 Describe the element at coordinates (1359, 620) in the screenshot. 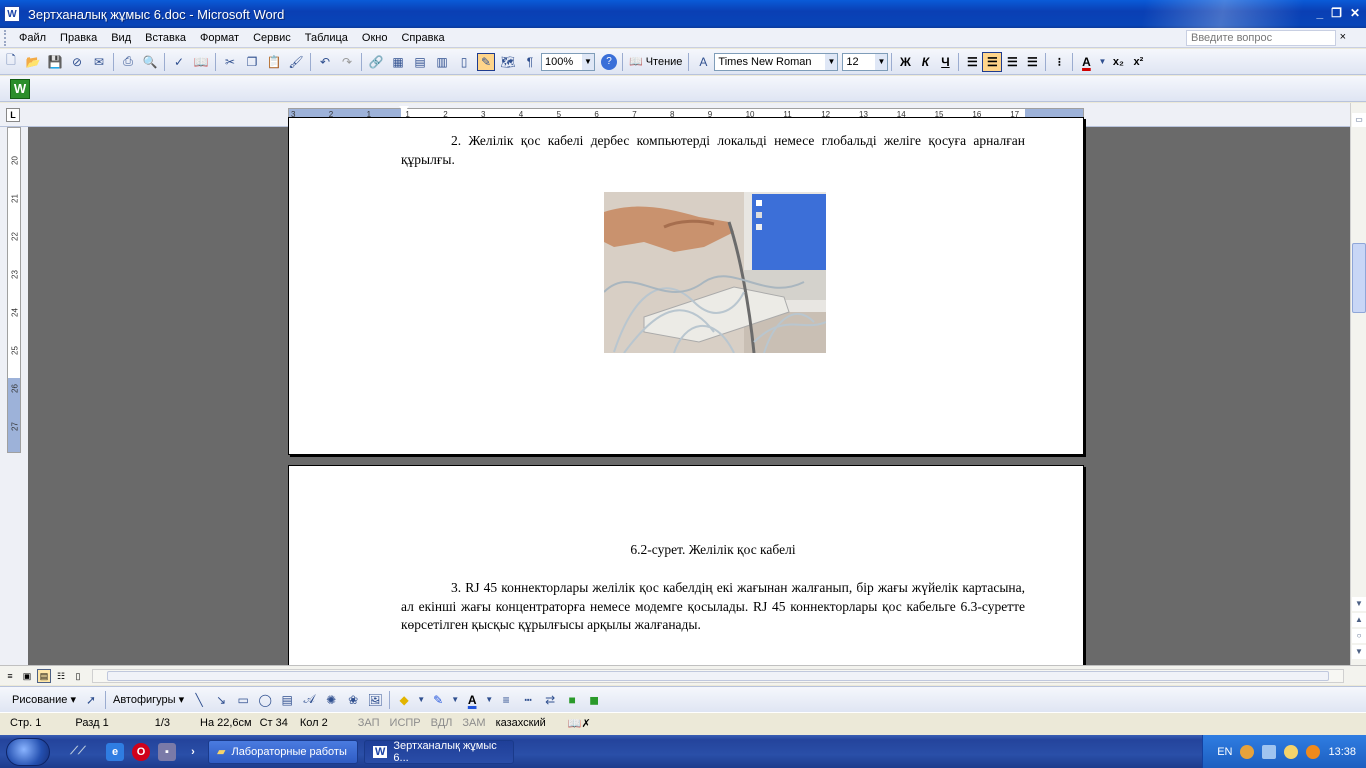

I see `previous-page-icon: ▲` at that location.